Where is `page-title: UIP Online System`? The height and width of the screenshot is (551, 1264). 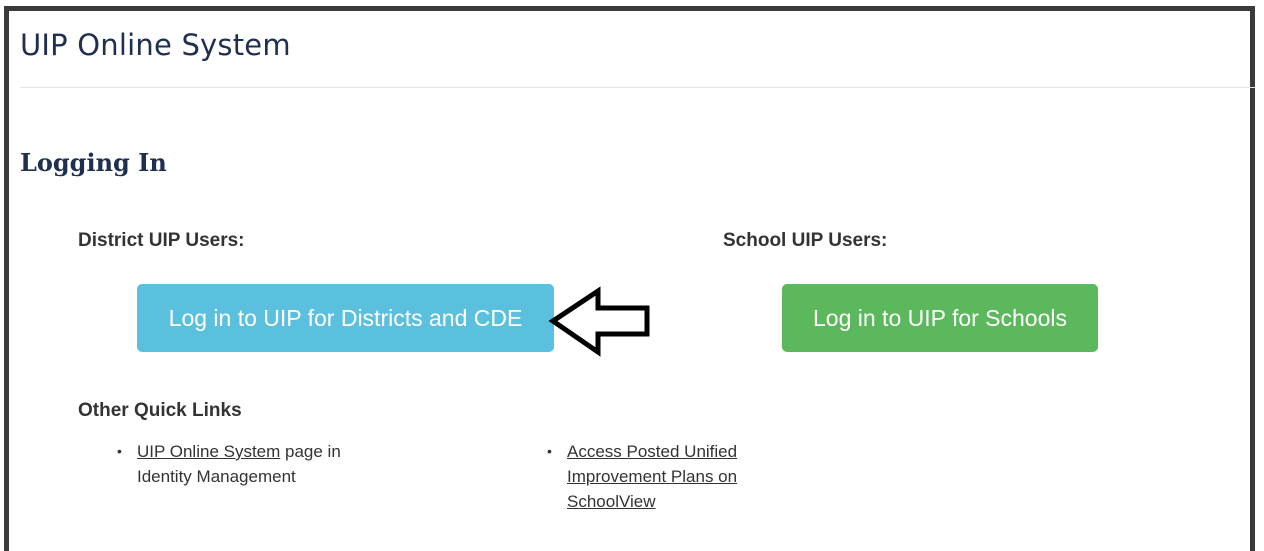 page-title: UIP Online System is located at coordinates (155, 45).